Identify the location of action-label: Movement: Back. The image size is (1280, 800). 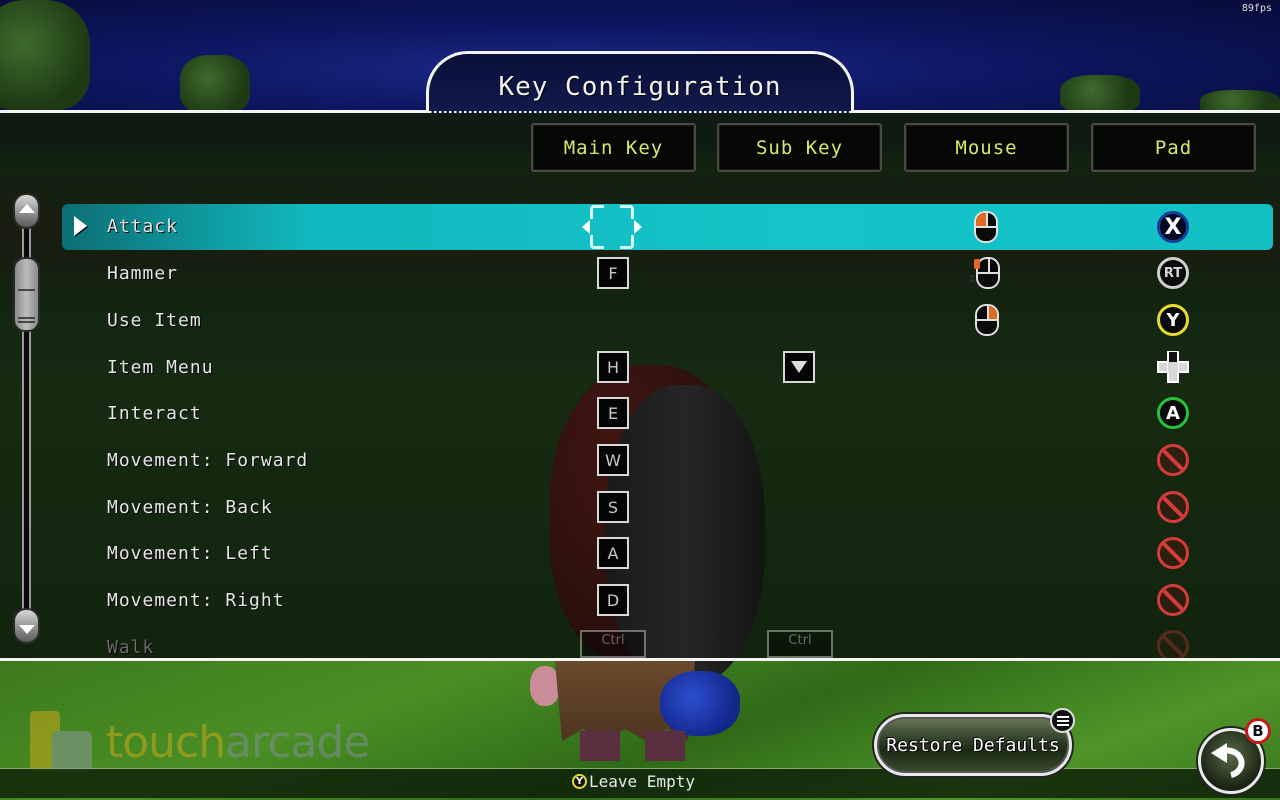
(190, 507).